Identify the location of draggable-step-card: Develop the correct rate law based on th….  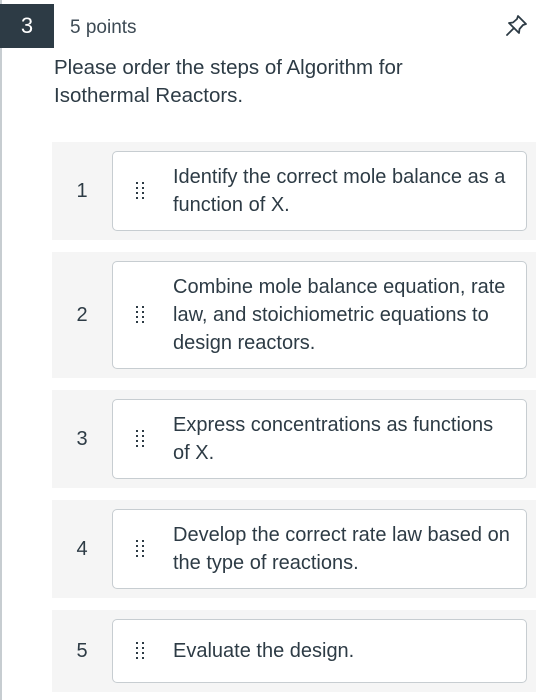
(319, 549).